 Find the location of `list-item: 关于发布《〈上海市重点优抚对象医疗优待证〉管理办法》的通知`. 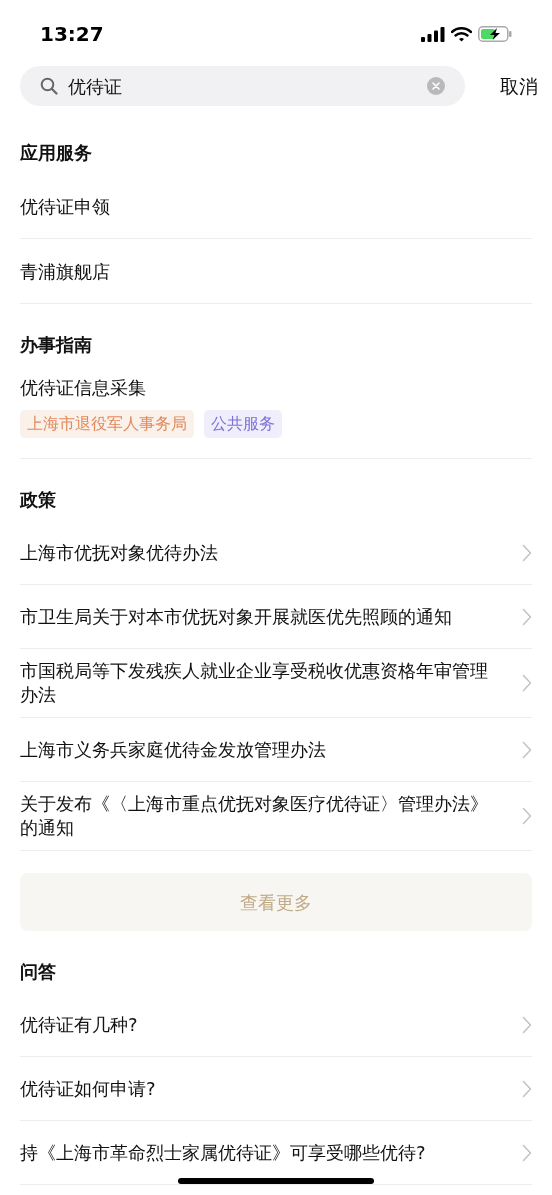

list-item: 关于发布《〈上海市重点优抚对象医疗优待证〉管理办法》的通知 is located at coordinates (276, 816).